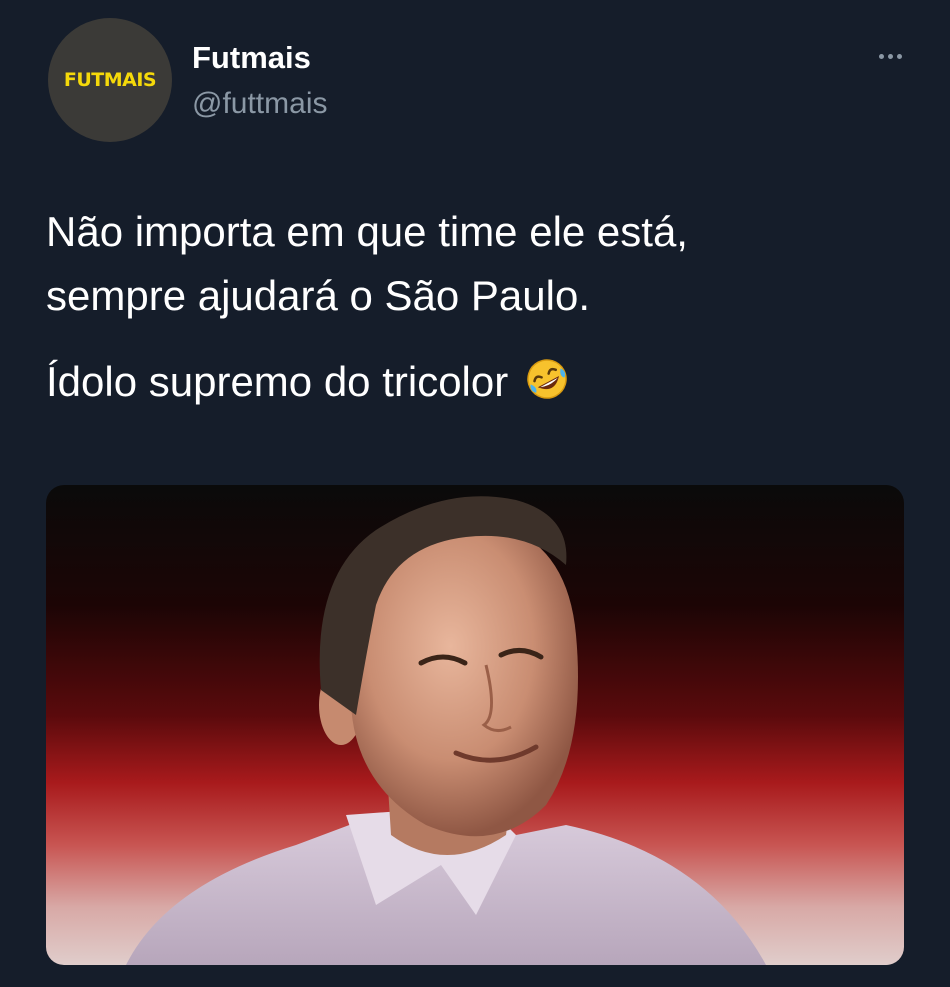 This screenshot has height=987, width=950. I want to click on author-display-name: Futmais, so click(251, 58).